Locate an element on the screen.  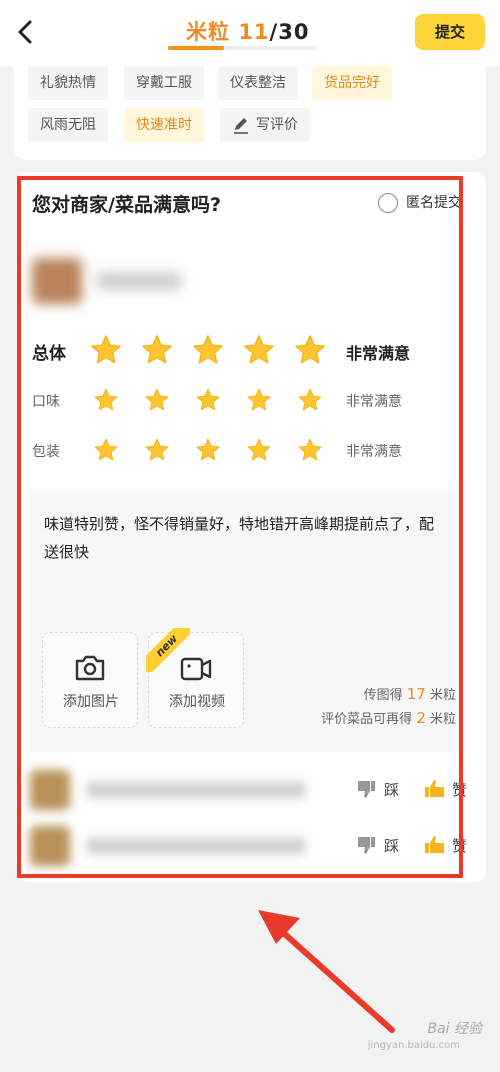
watermark-logo: Bai 经验 is located at coordinates (454, 1029).